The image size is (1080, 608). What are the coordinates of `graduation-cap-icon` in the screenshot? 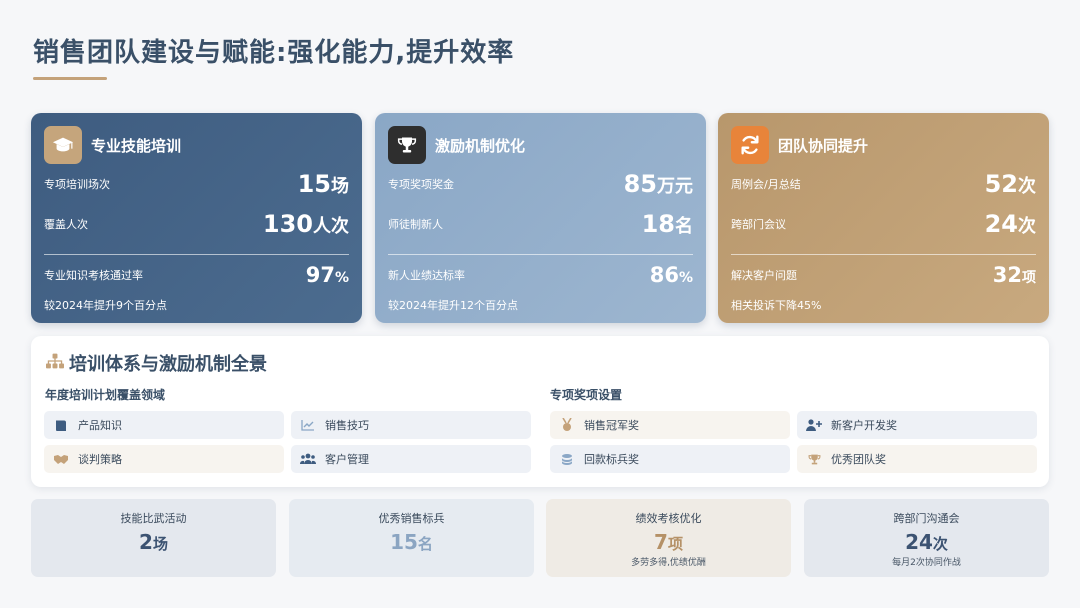 It's located at (63, 145).